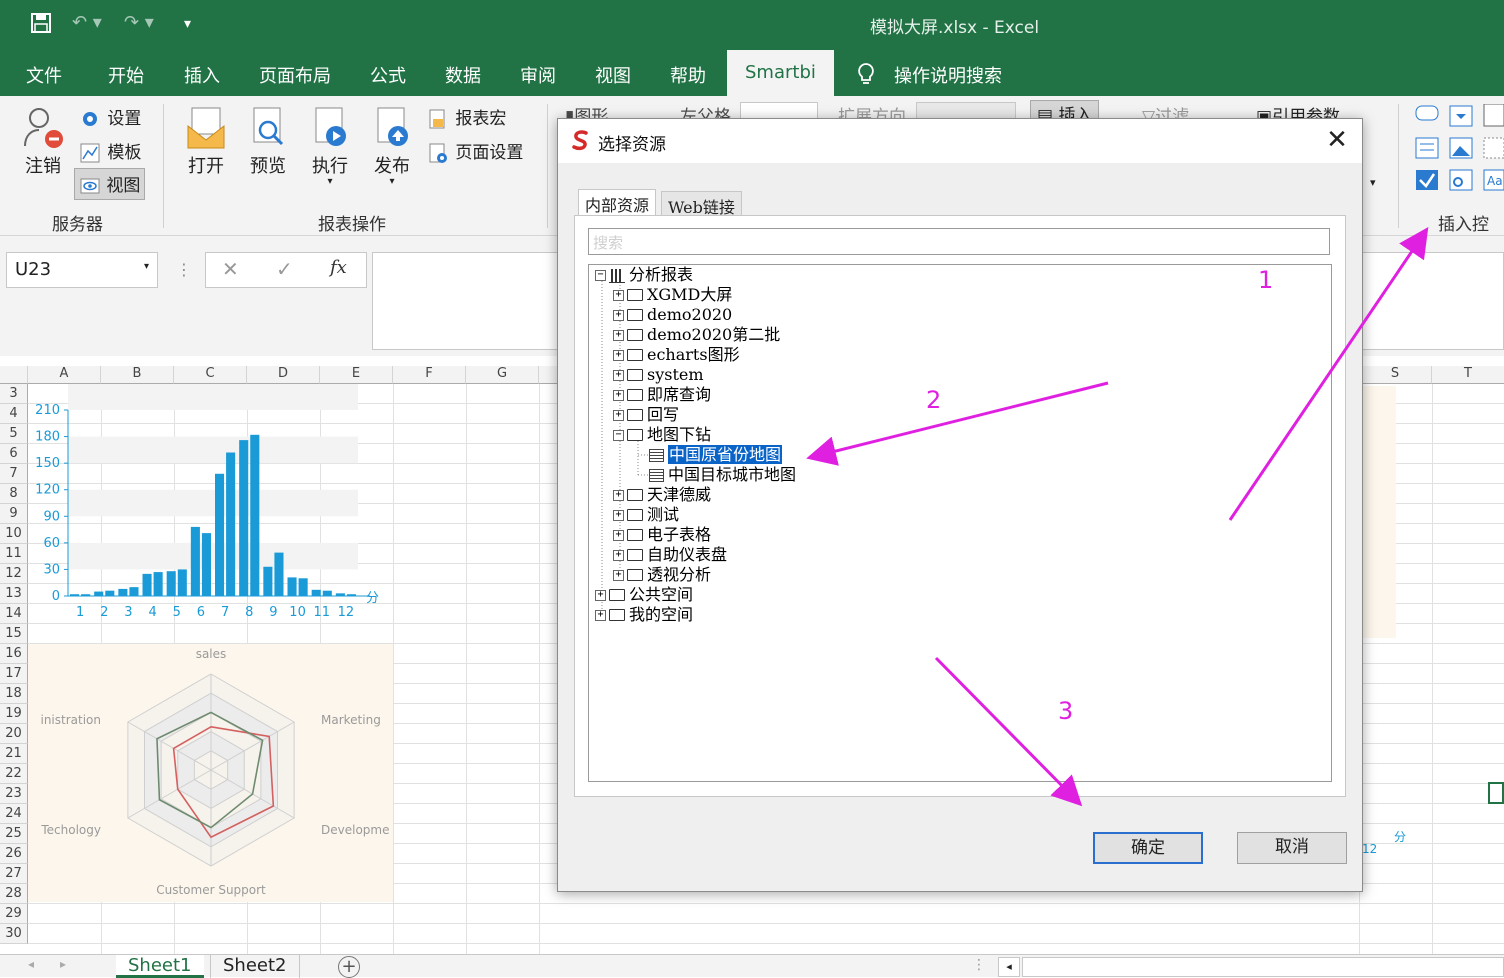 Image resolution: width=1504 pixels, height=978 pixels. What do you see at coordinates (716, 454) in the screenshot?
I see `tree-node-report-selected: 中国原省份地图` at bounding box center [716, 454].